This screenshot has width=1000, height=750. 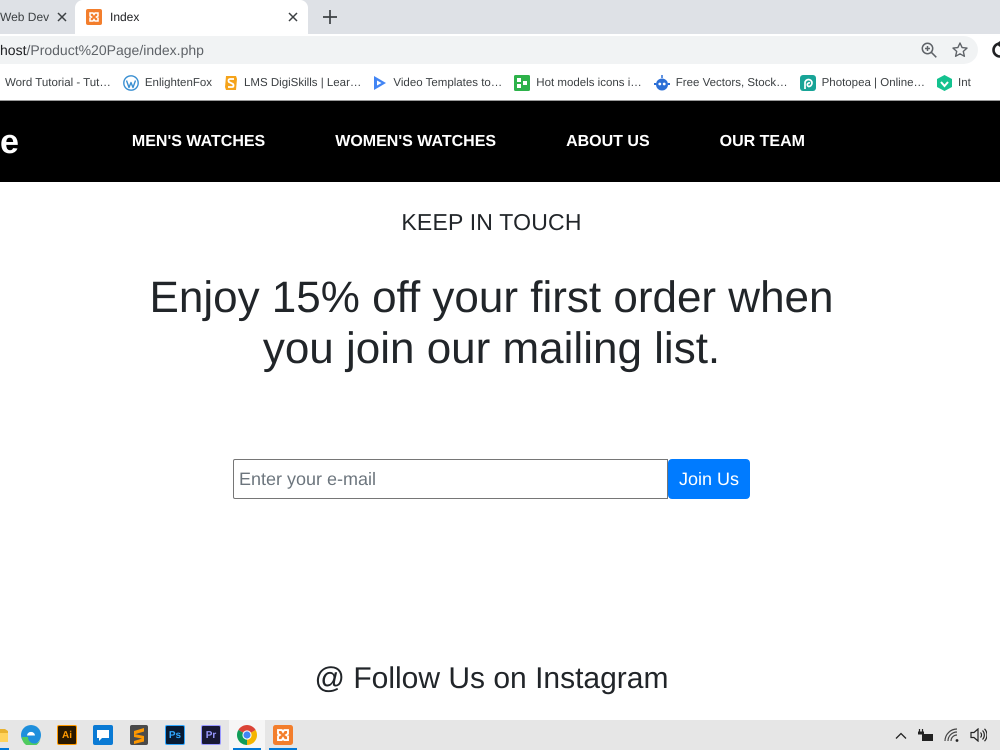 I want to click on taskbar-button: Ai, so click(x=67, y=735).